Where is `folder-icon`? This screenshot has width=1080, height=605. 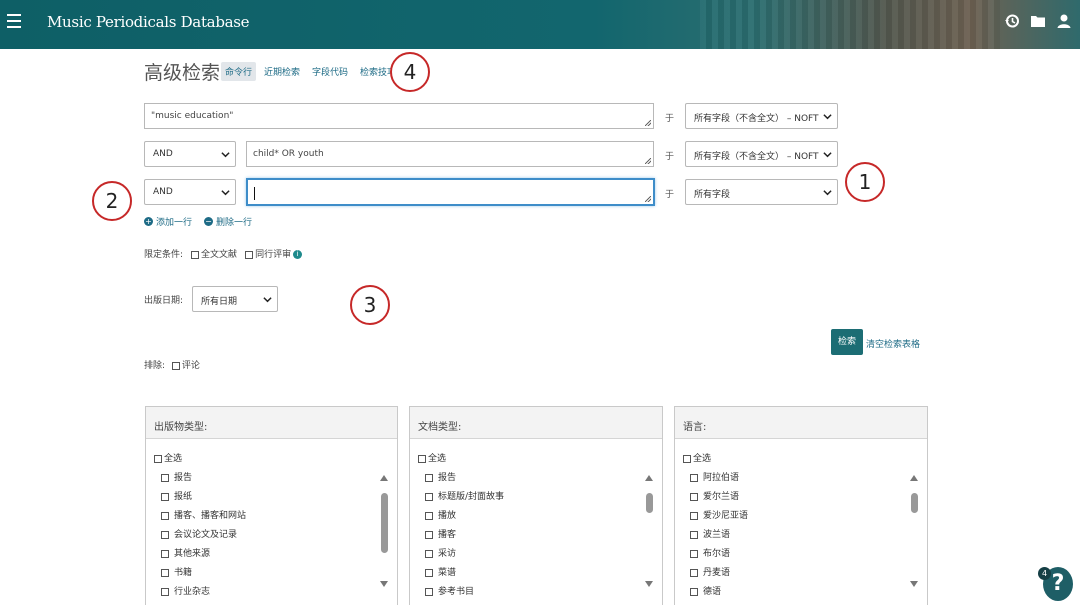
folder-icon is located at coordinates (1038, 21).